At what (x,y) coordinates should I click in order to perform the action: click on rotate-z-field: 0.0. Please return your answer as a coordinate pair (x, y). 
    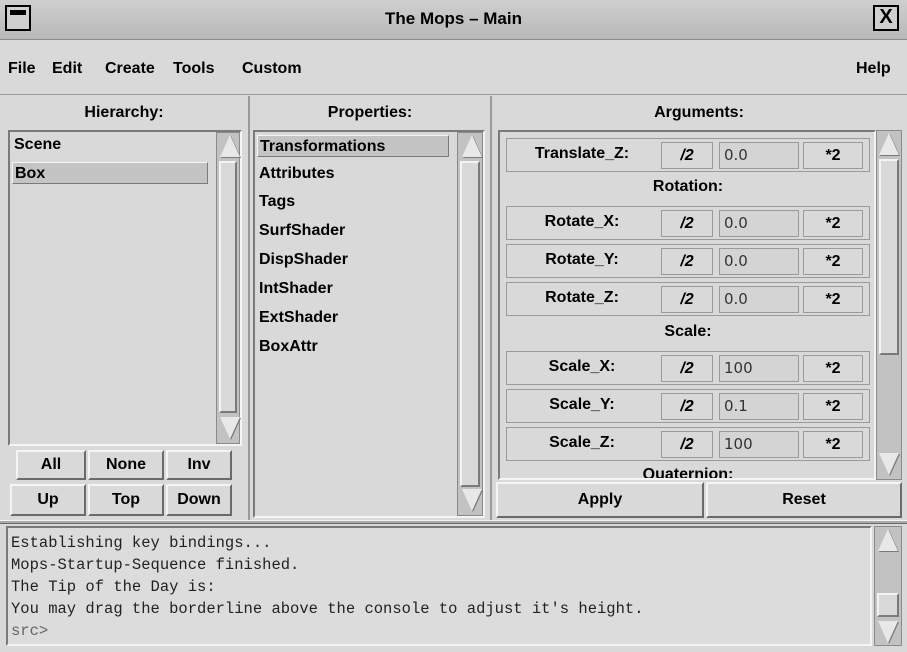
    Looking at the image, I should click on (759, 299).